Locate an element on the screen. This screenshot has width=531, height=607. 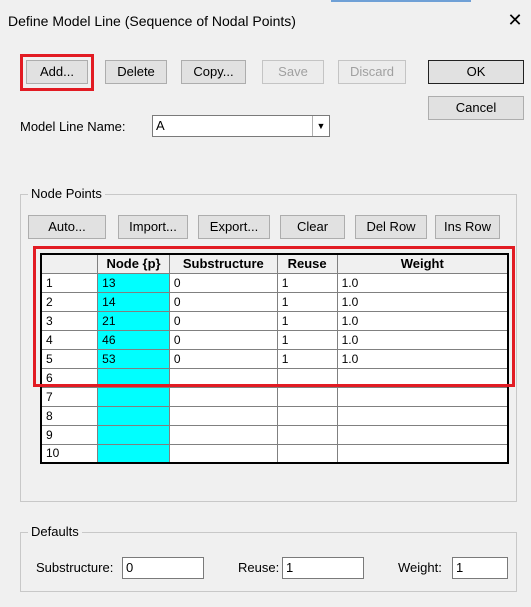
table-row: 3 21 0 1 1.0 is located at coordinates (274, 320).